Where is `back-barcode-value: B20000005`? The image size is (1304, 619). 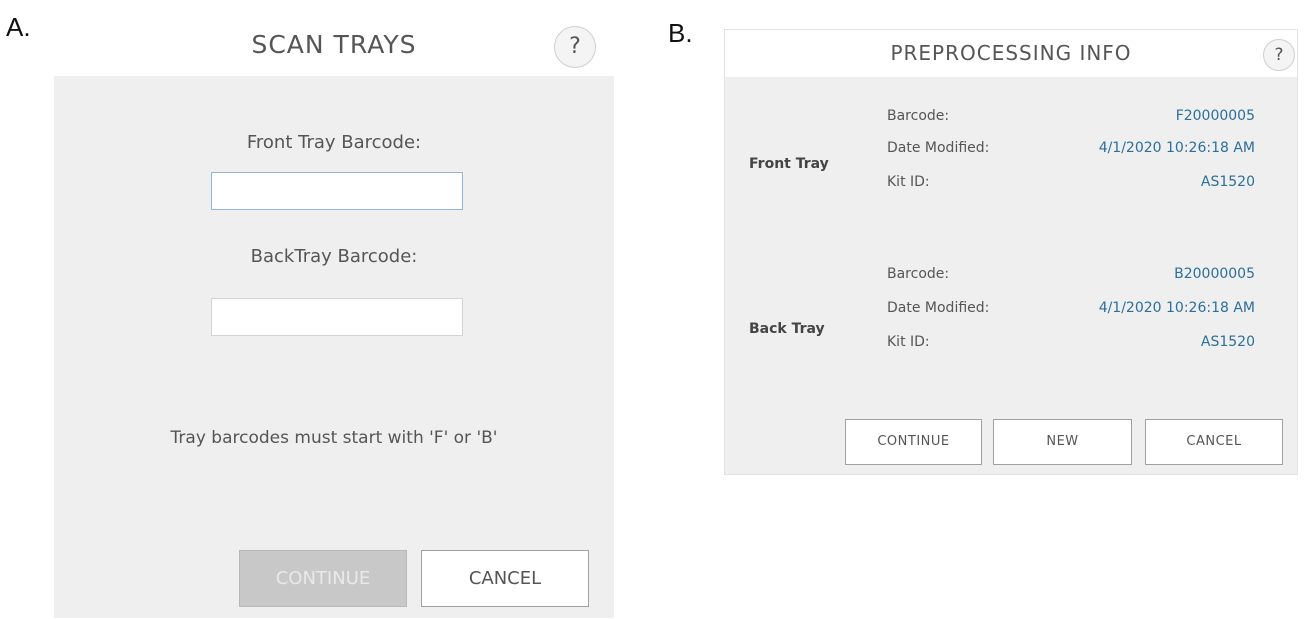 back-barcode-value: B20000005 is located at coordinates (1214, 274).